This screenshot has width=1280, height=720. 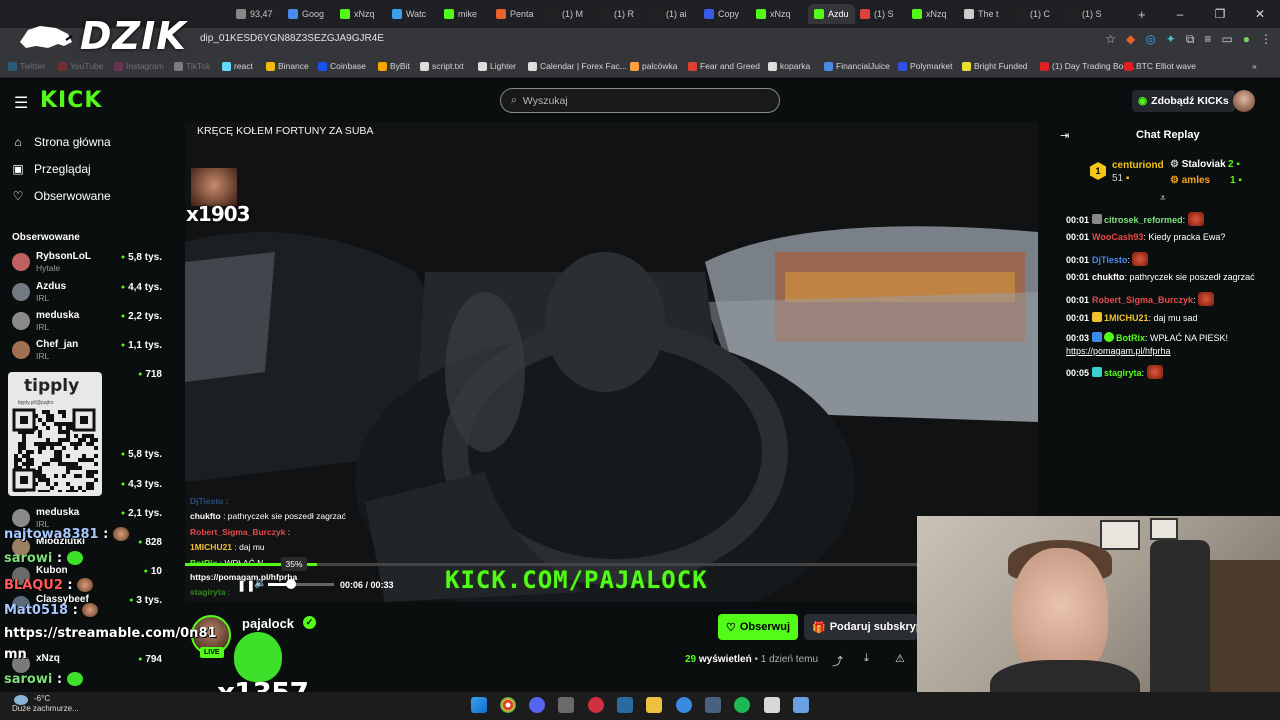 What do you see at coordinates (1110, 39) in the screenshot?
I see `bookmark-star-icon: ☆` at bounding box center [1110, 39].